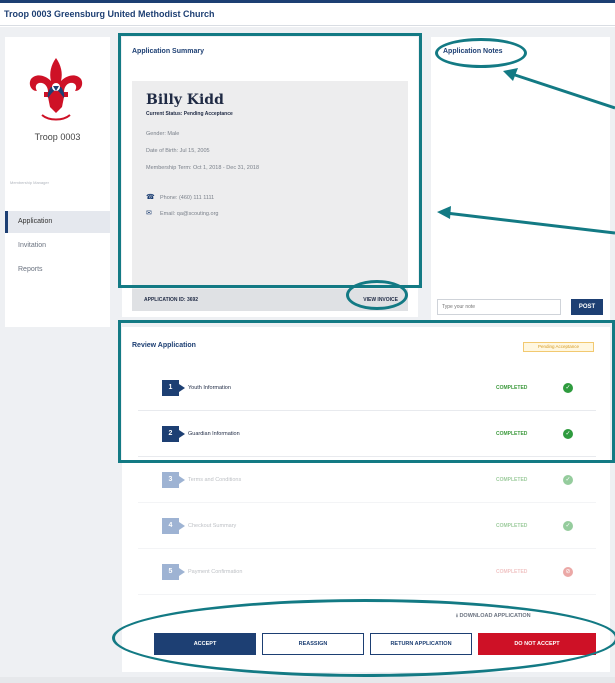 The image size is (615, 683). What do you see at coordinates (367, 526) in the screenshot?
I see `step-checkout-summary: 4 Checkout Summary COMPLETED ✓` at bounding box center [367, 526].